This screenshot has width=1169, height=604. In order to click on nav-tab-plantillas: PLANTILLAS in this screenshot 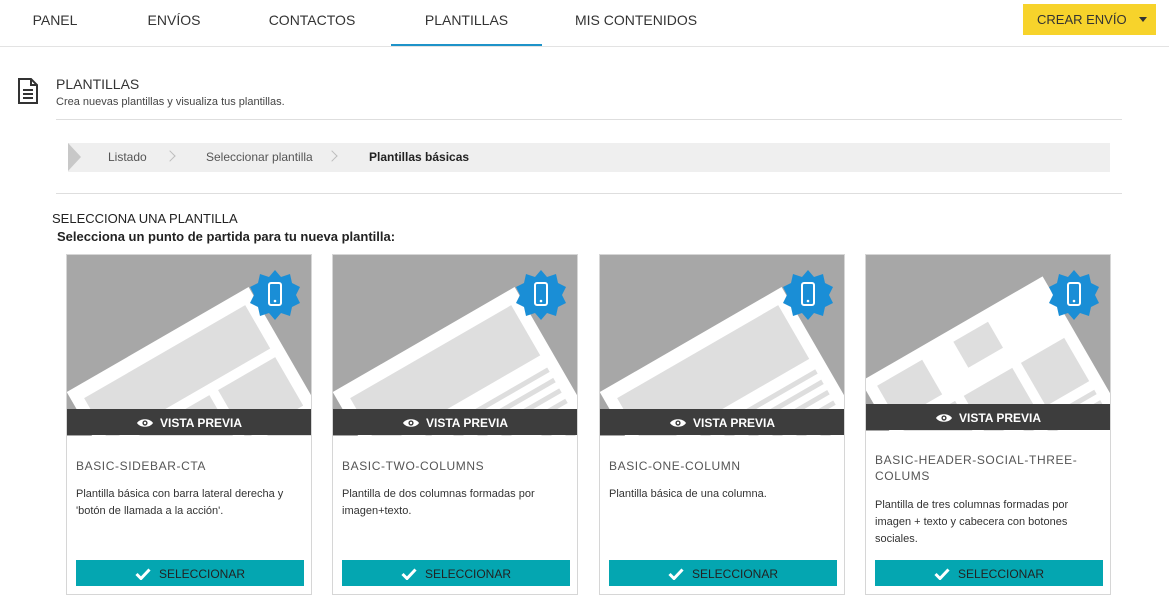, I will do `click(466, 23)`.